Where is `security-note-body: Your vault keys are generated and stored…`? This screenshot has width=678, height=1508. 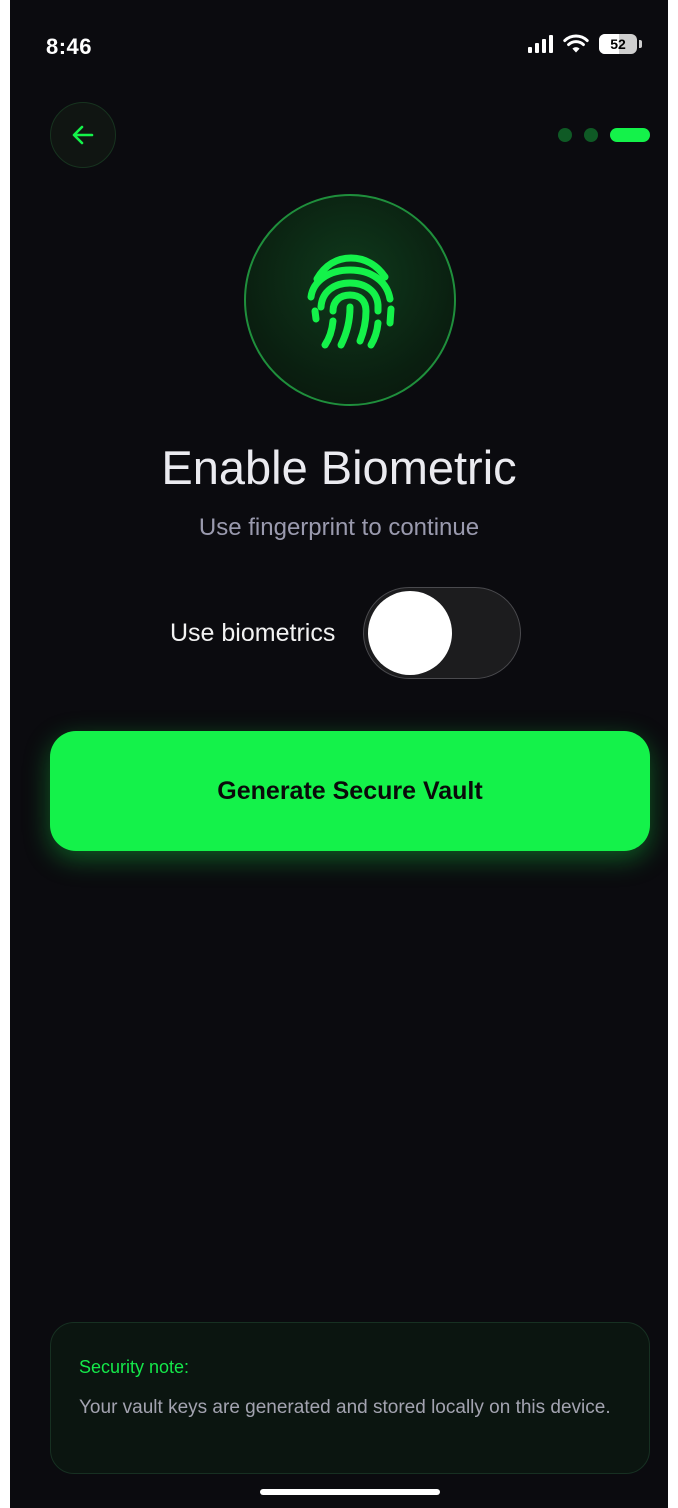 security-note-body: Your vault keys are generated and stored… is located at coordinates (345, 1407).